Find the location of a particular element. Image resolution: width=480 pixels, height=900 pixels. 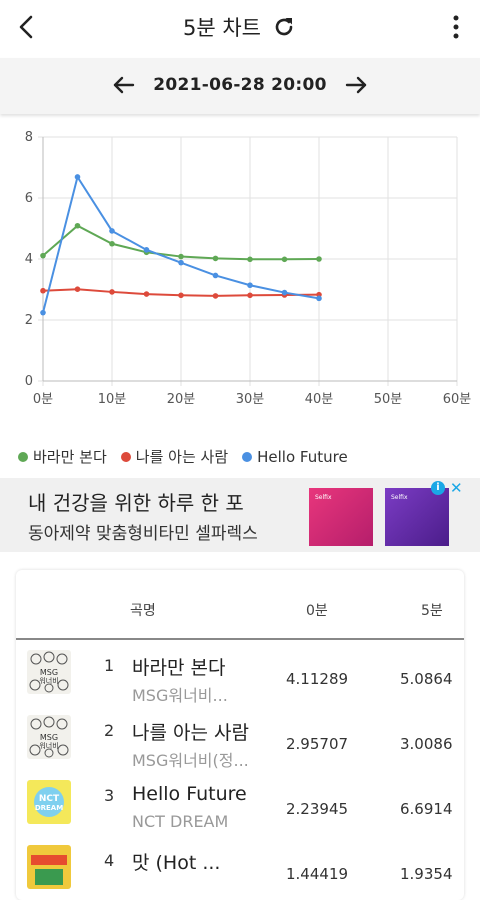

legend-label: 나를 아는 사람 is located at coordinates (182, 457).